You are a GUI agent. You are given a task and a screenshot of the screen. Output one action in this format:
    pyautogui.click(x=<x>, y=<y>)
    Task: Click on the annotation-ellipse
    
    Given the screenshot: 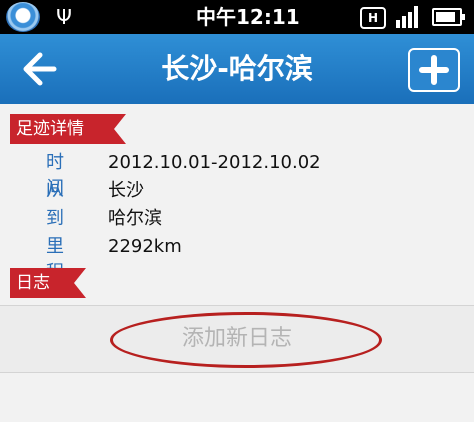 What is the action you would take?
    pyautogui.click(x=246, y=340)
    